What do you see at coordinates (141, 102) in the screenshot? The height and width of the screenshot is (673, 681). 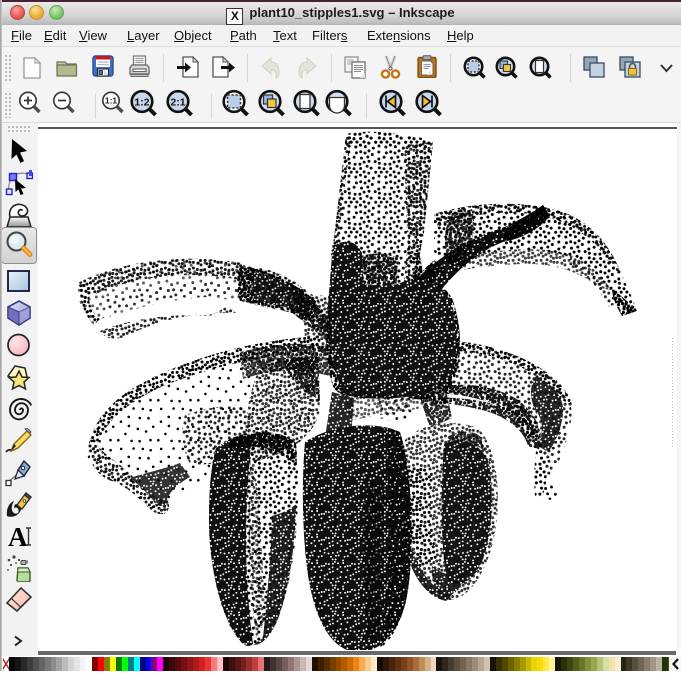 I see `svg-text: 1:2` at bounding box center [141, 102].